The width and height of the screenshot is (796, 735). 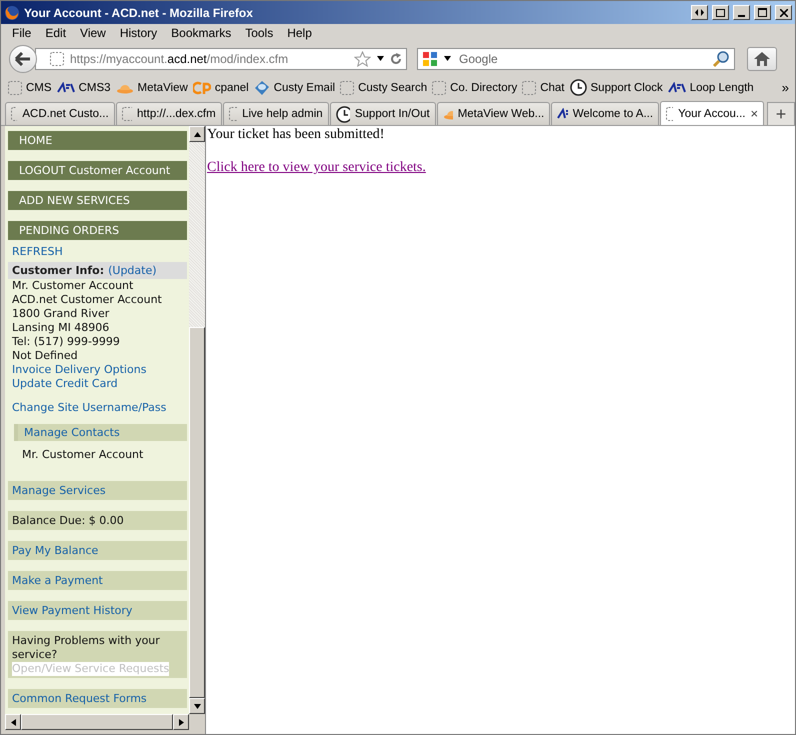 I want to click on menu-item: File, so click(x=21, y=33).